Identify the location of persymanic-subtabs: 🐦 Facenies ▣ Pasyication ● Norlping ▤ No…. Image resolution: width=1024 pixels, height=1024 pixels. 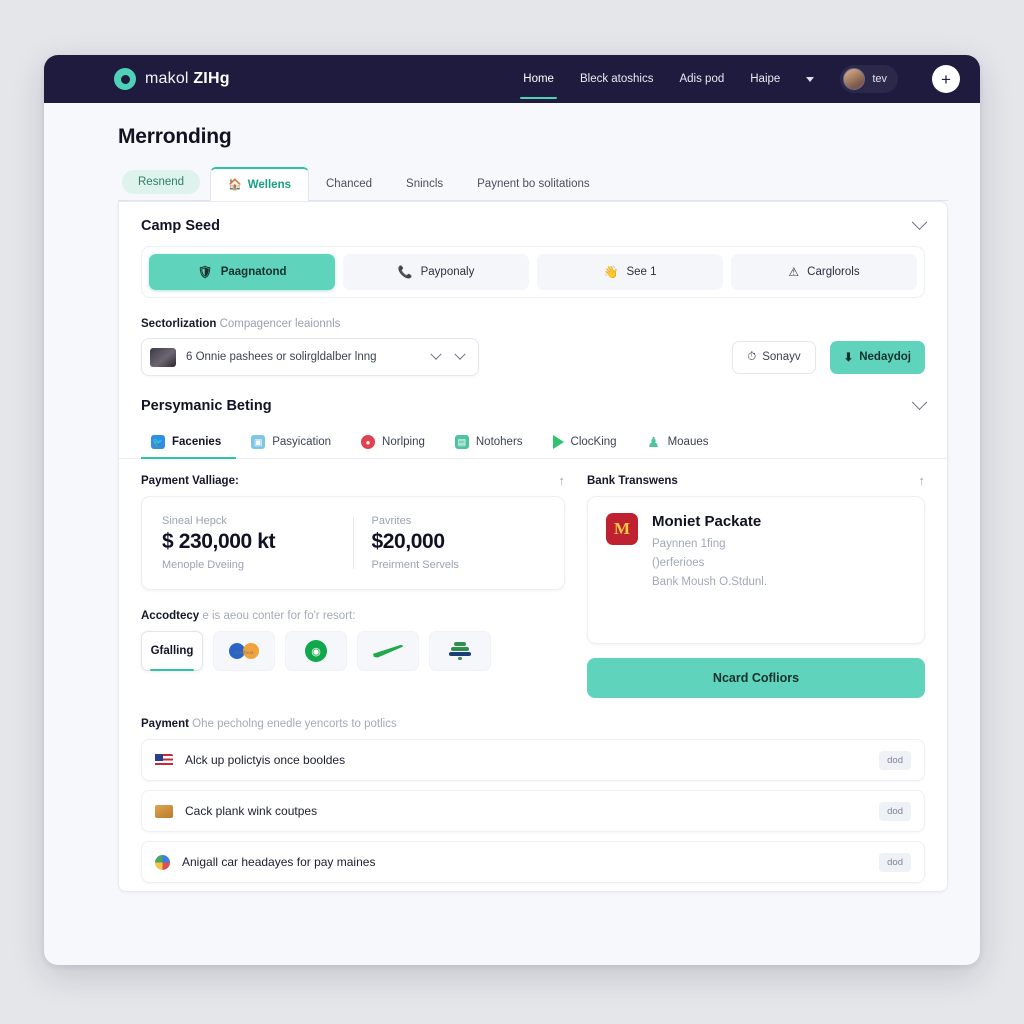
(533, 442).